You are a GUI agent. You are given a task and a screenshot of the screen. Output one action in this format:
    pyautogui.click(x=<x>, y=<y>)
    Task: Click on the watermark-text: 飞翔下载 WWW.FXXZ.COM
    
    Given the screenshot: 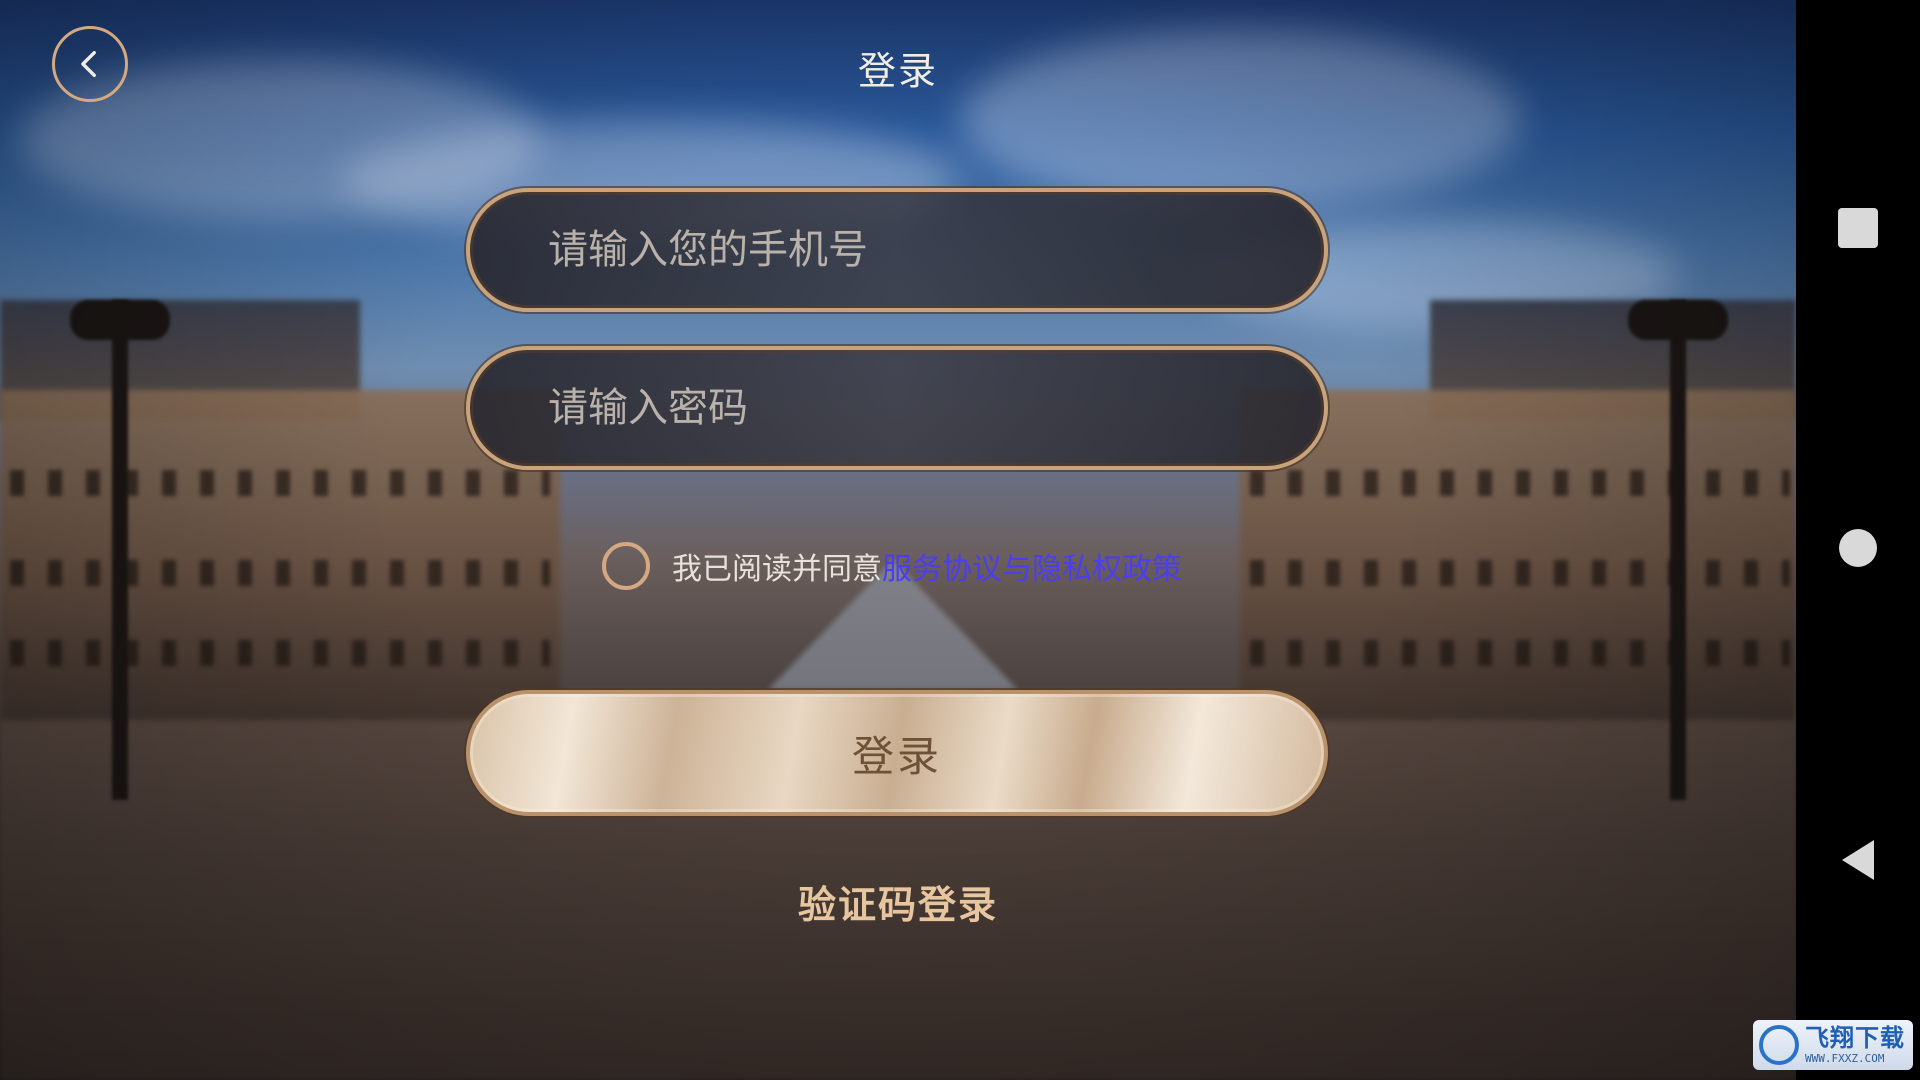 What is the action you would take?
    pyautogui.click(x=1855, y=1045)
    